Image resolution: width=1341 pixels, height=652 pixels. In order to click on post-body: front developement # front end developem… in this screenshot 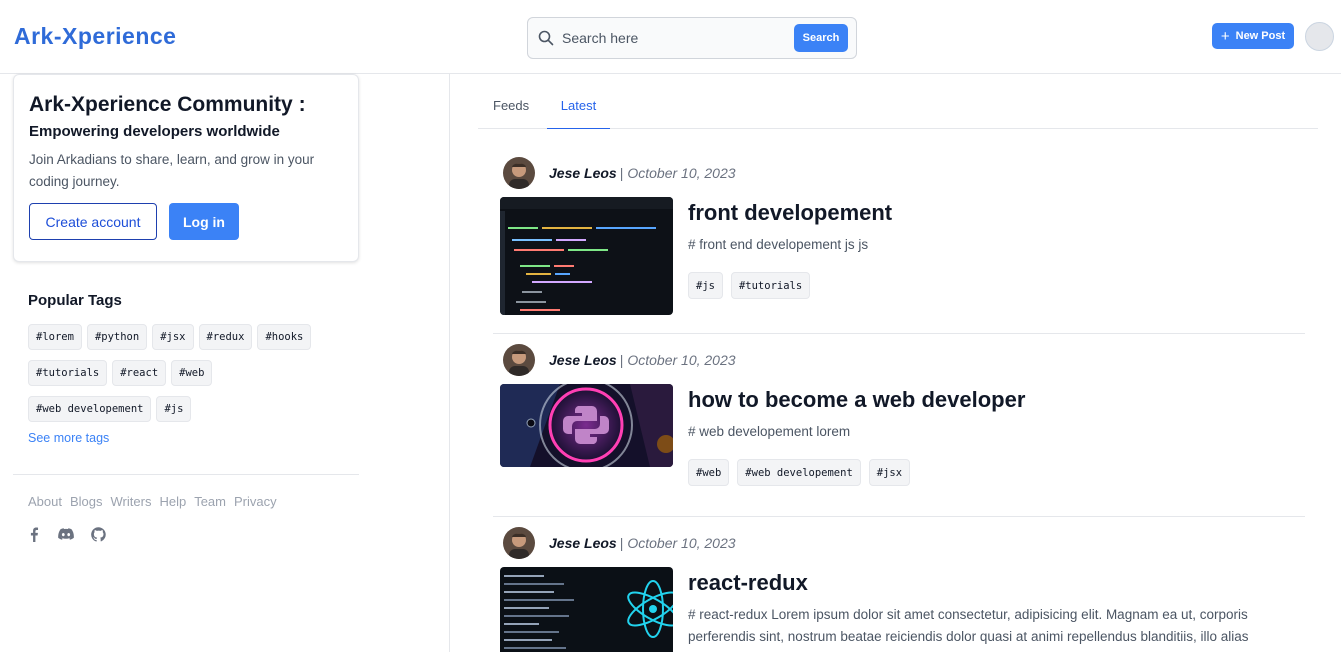, I will do `click(993, 249)`.